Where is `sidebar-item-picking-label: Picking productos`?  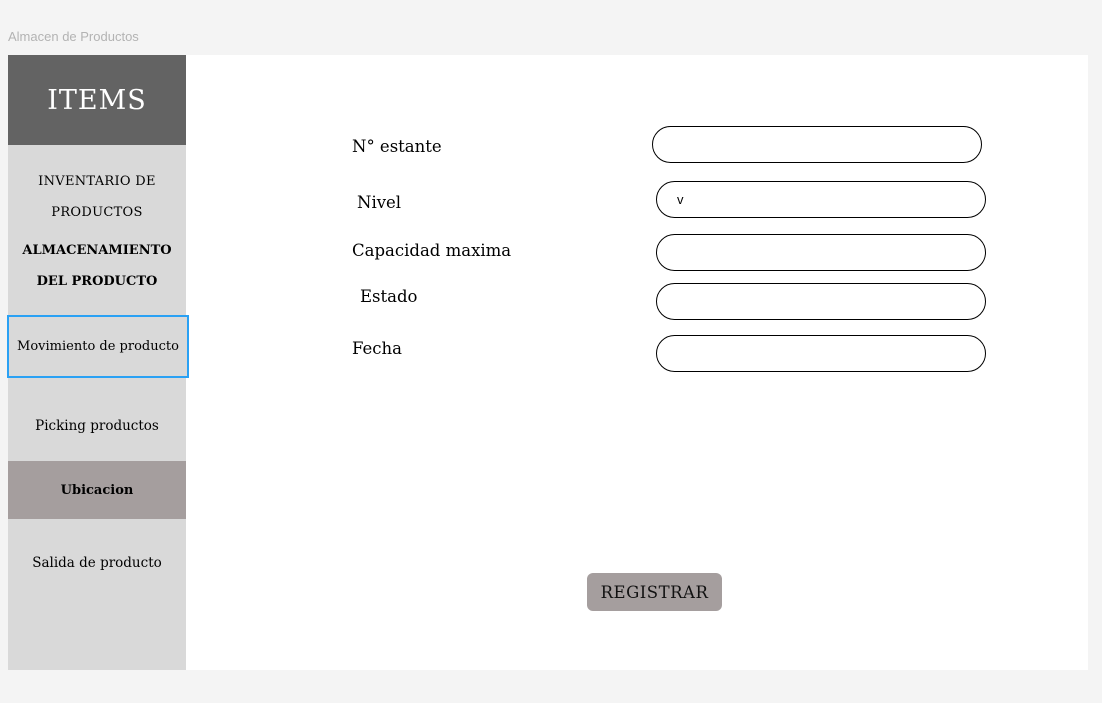 sidebar-item-picking-label: Picking productos is located at coordinates (97, 426).